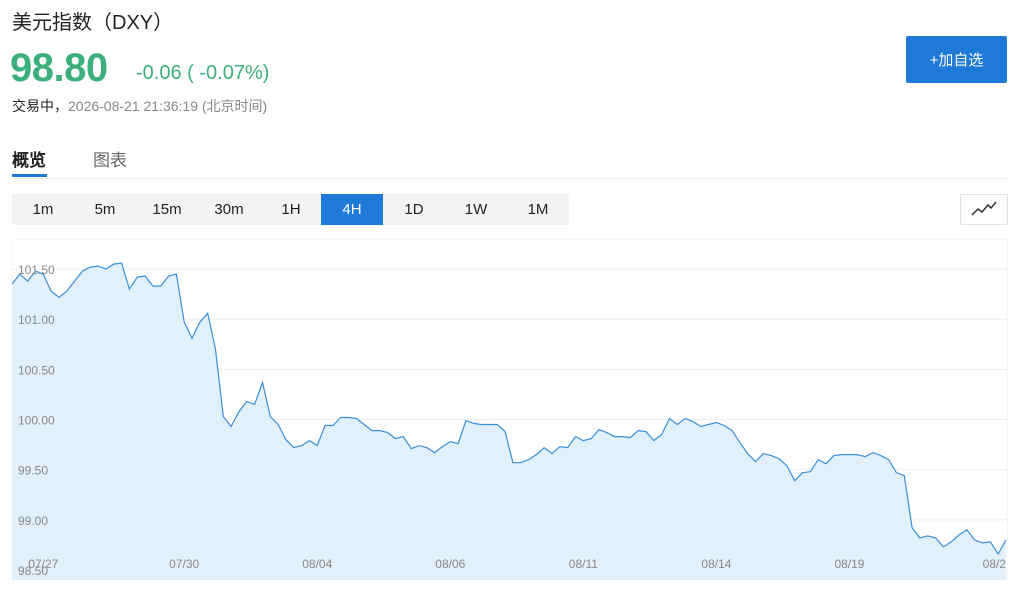 This screenshot has width=1024, height=591. What do you see at coordinates (110, 158) in the screenshot?
I see `tab-chart: 图表` at bounding box center [110, 158].